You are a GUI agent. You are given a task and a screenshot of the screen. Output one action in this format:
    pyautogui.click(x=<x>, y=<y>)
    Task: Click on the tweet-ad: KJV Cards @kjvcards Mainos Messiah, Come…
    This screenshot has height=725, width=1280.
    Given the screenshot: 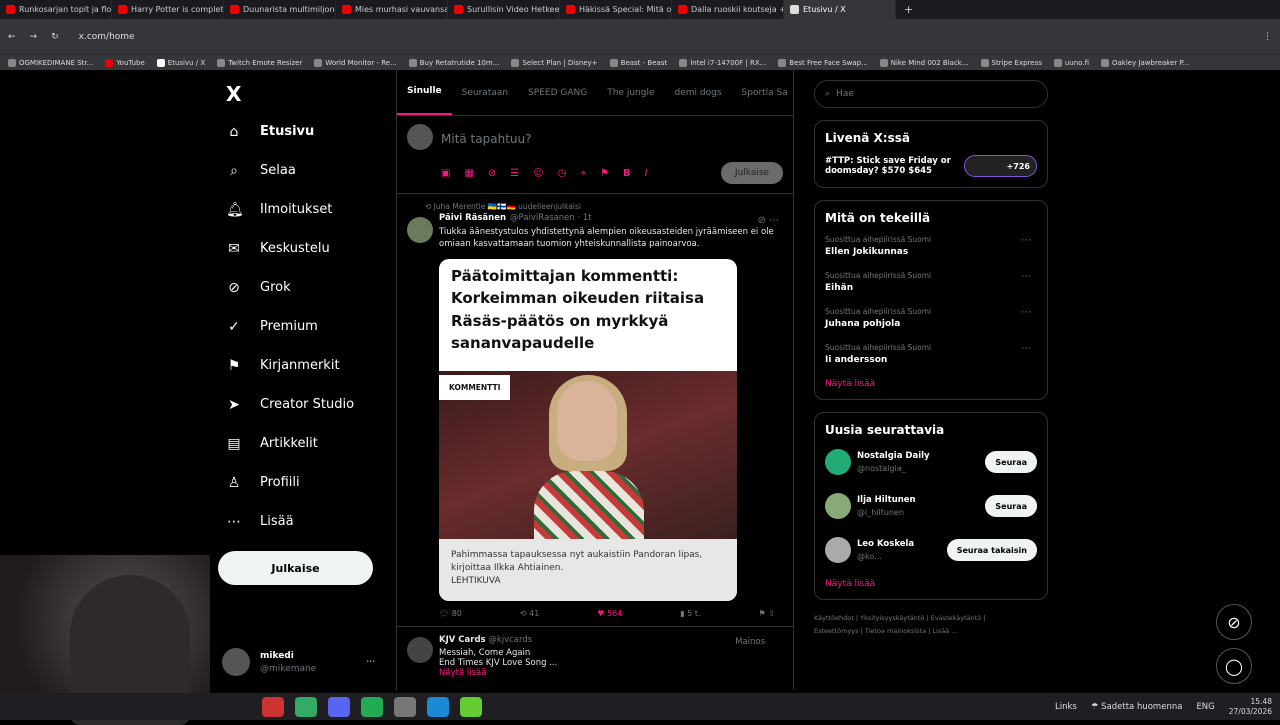 What is the action you would take?
    pyautogui.click(x=595, y=651)
    